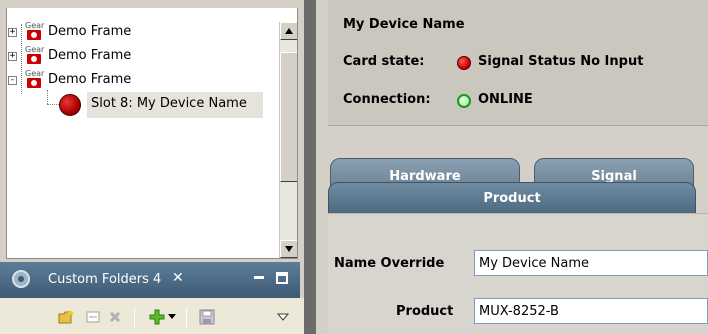 The image size is (708, 334). I want to click on card-state-label: Card state:, so click(384, 61).